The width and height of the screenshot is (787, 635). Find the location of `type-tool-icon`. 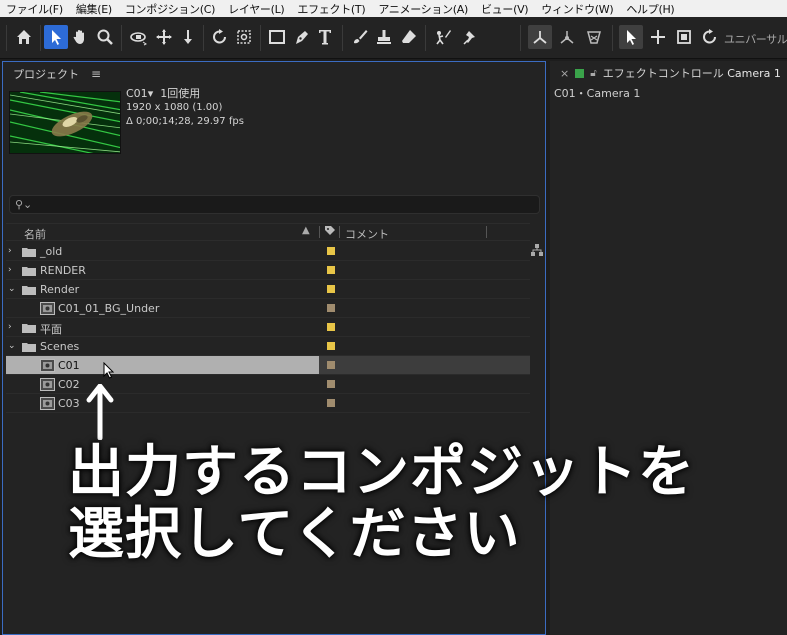

type-tool-icon is located at coordinates (326, 37).